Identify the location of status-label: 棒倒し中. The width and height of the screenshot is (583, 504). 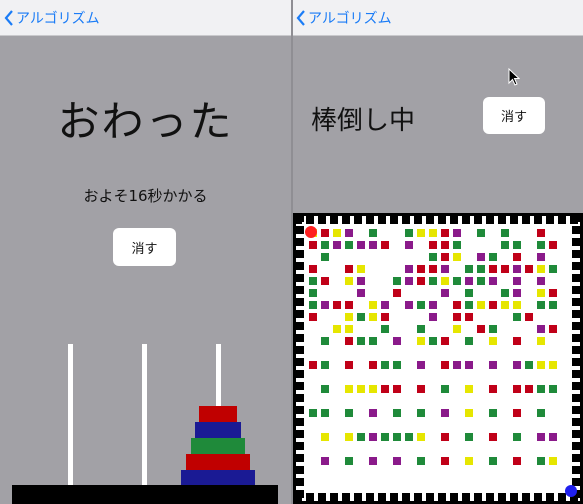
(363, 121).